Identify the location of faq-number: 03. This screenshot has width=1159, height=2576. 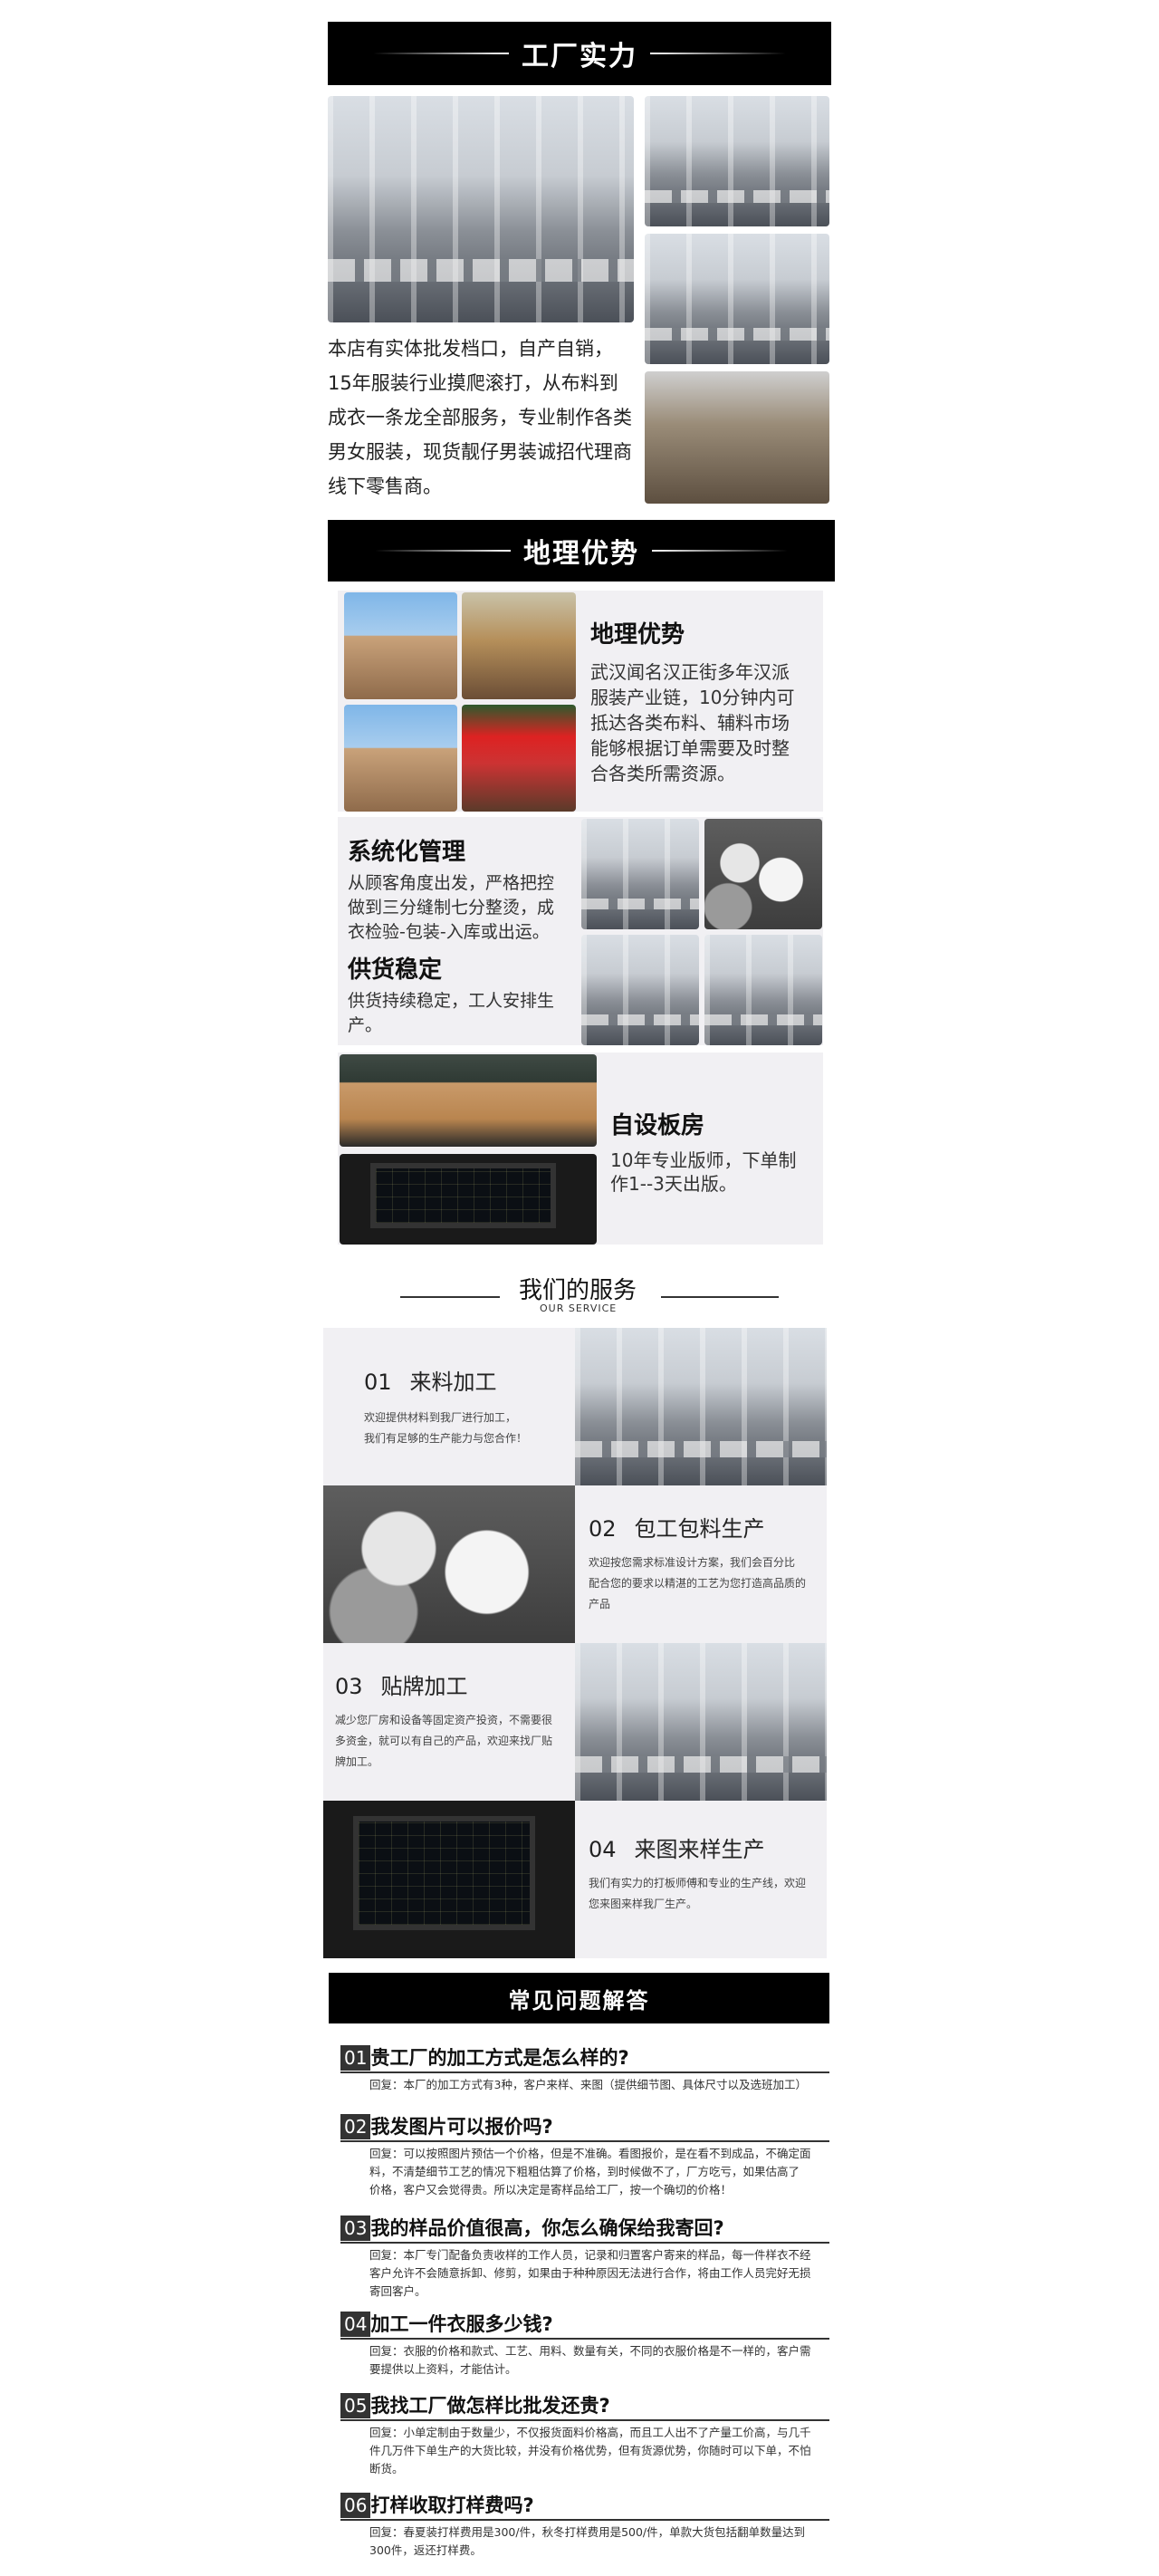
(356, 2228).